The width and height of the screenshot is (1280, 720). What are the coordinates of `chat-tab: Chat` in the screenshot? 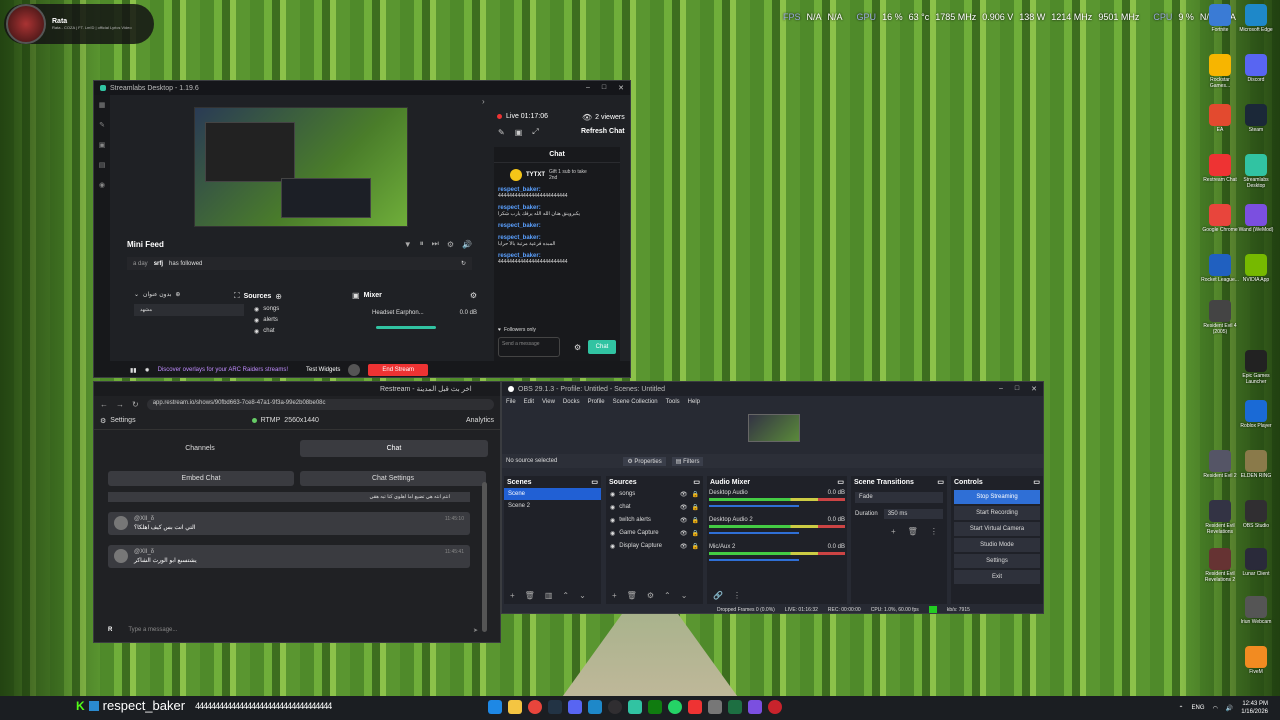 It's located at (394, 448).